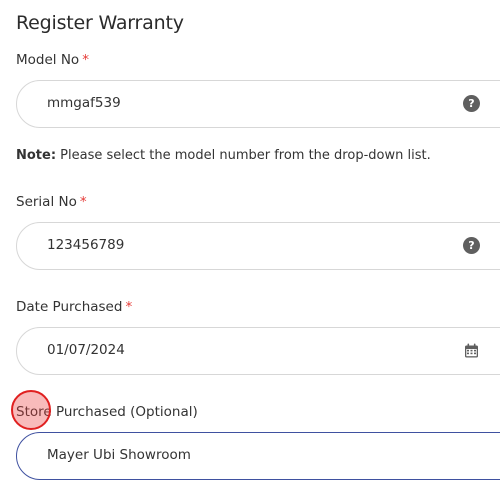  Describe the element at coordinates (36, 155) in the screenshot. I see `note-prefix: Note:` at that location.